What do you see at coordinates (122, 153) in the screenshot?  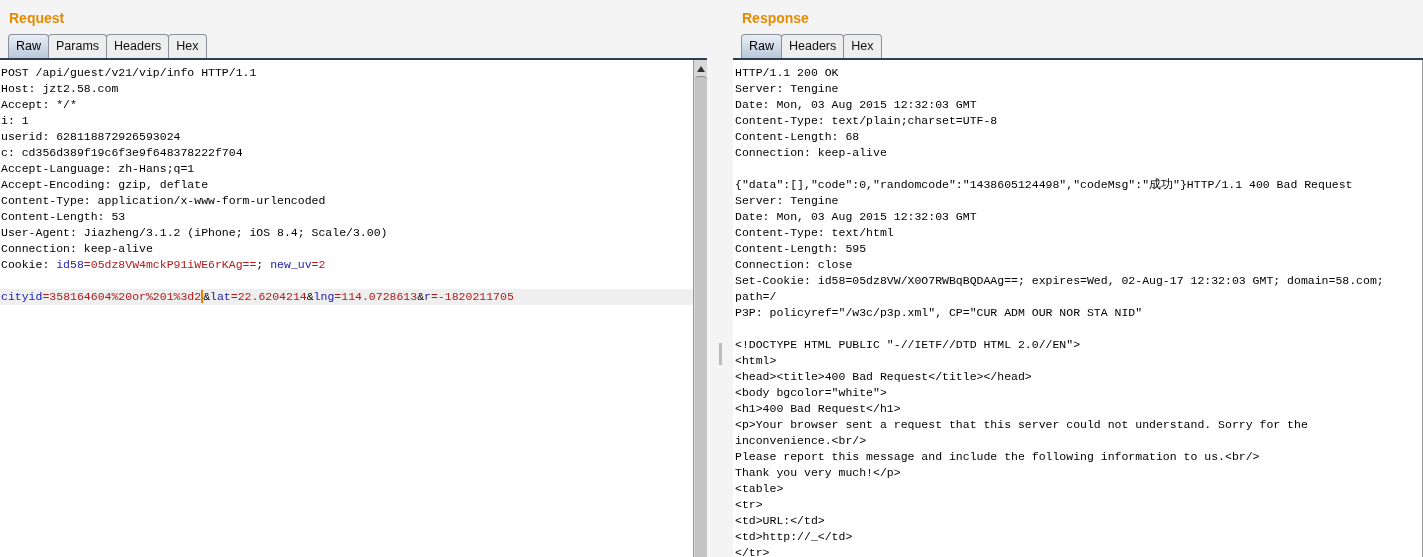 I see `code-line: c: cd356d389f19c6f3e9f648378222f704` at bounding box center [122, 153].